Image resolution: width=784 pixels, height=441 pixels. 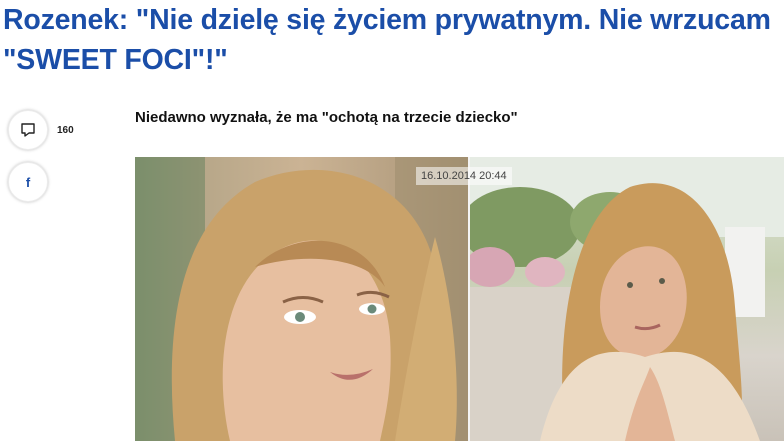 I want to click on comment-icon, so click(x=28, y=130).